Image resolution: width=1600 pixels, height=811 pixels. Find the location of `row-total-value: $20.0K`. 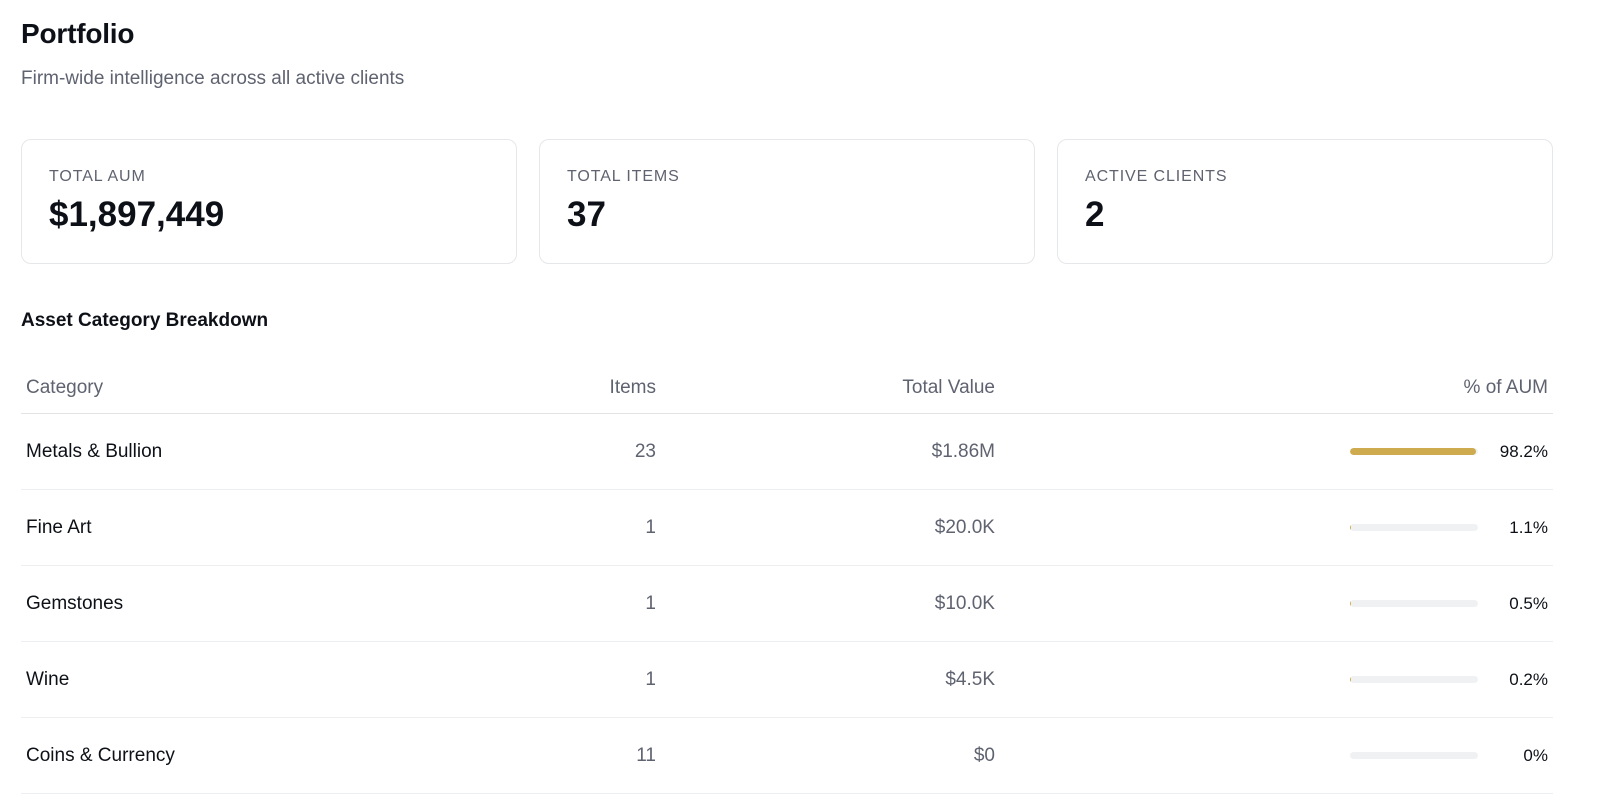

row-total-value: $20.0K is located at coordinates (964, 527).